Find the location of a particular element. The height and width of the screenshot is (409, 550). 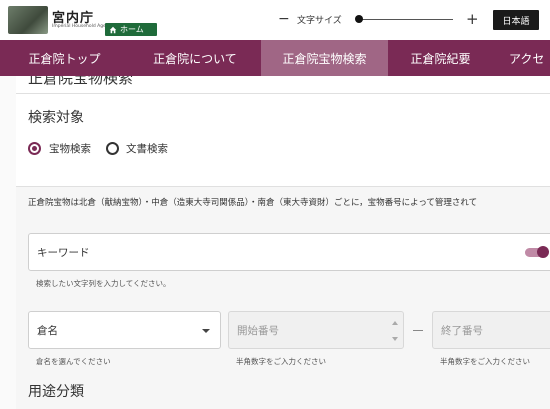

logo-image is located at coordinates (28, 20).